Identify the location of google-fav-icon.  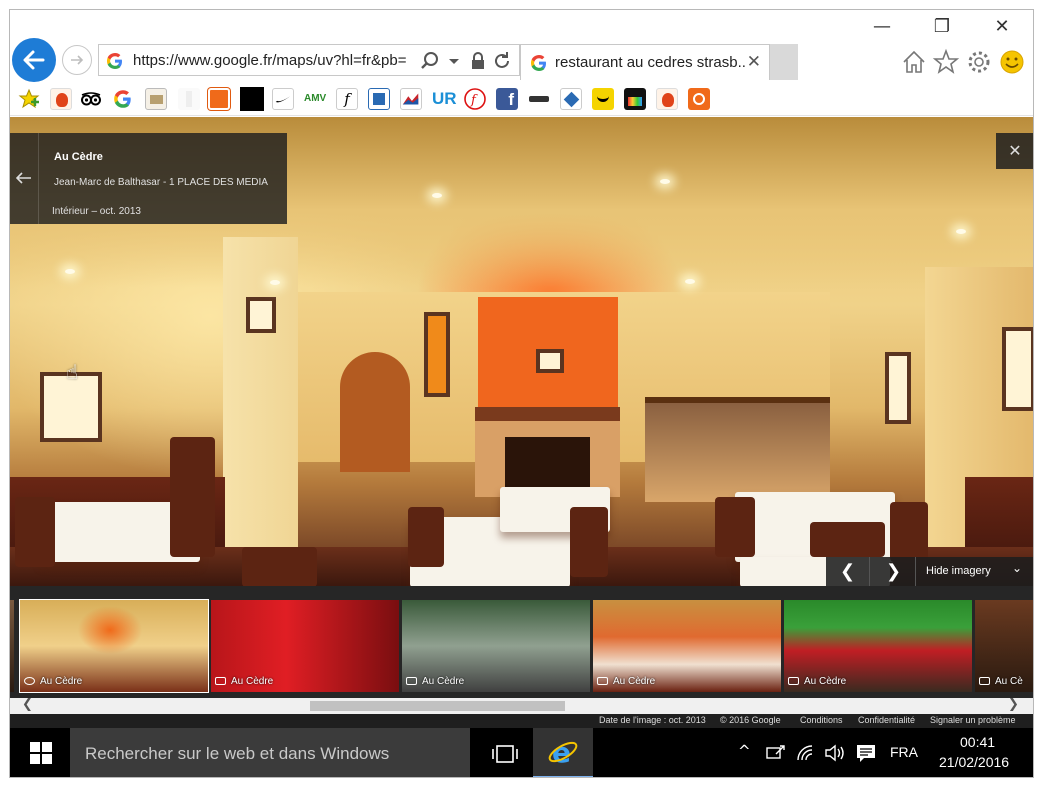
(123, 99).